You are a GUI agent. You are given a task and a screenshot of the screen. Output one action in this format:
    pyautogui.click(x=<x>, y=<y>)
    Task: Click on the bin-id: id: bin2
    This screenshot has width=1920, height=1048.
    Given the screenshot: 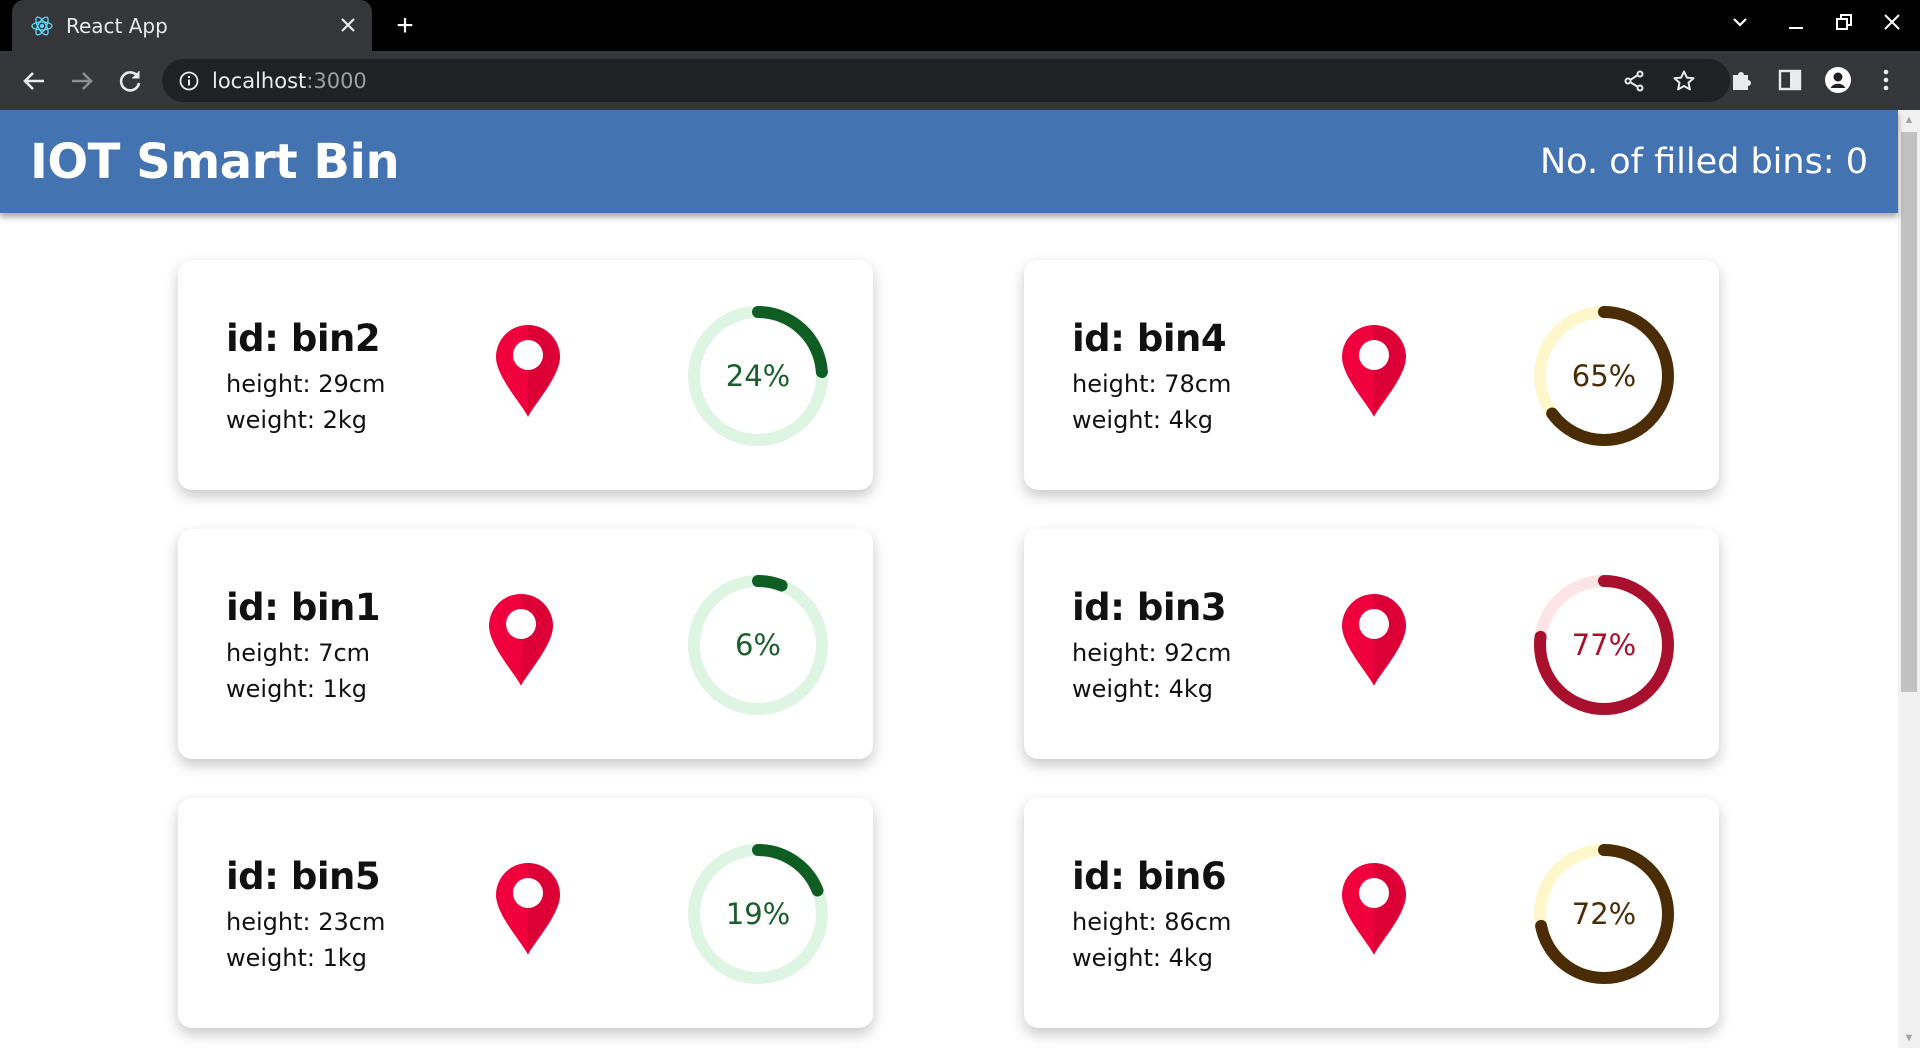 What is the action you would take?
    pyautogui.click(x=303, y=338)
    